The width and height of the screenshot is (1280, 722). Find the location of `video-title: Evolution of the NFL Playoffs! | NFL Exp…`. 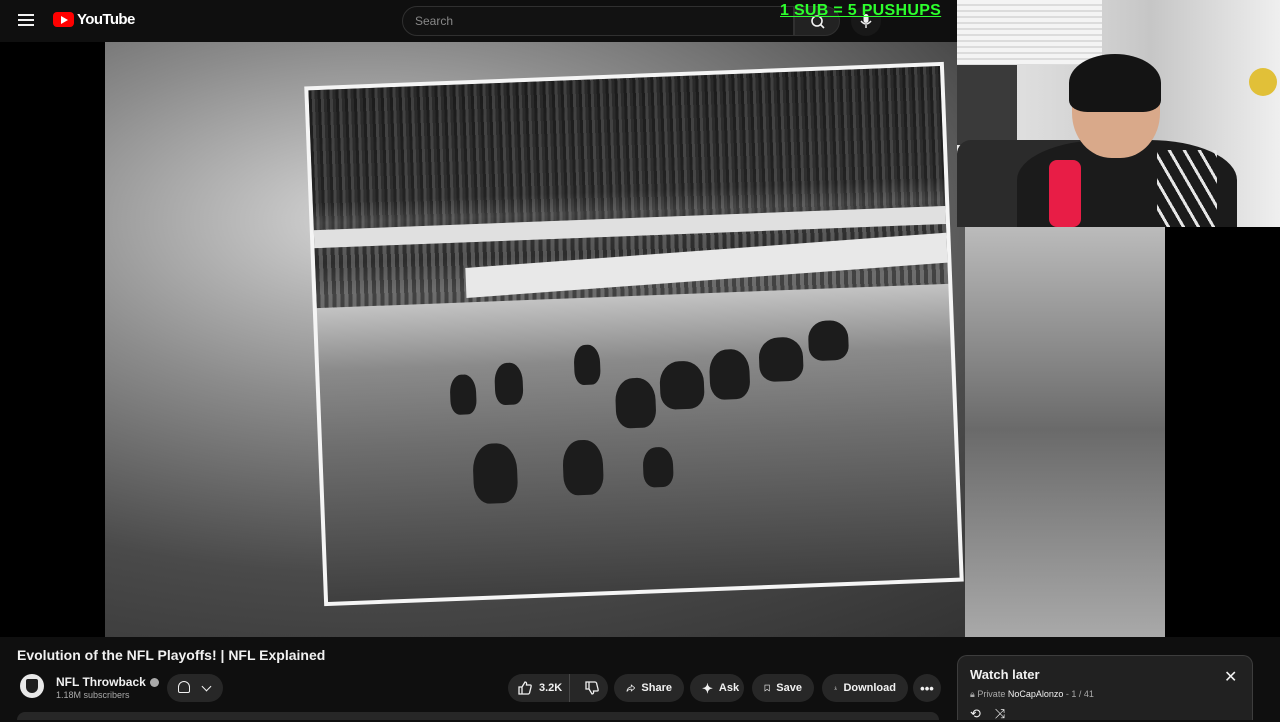

video-title: Evolution of the NFL Playoffs! | NFL Exp… is located at coordinates (171, 655).